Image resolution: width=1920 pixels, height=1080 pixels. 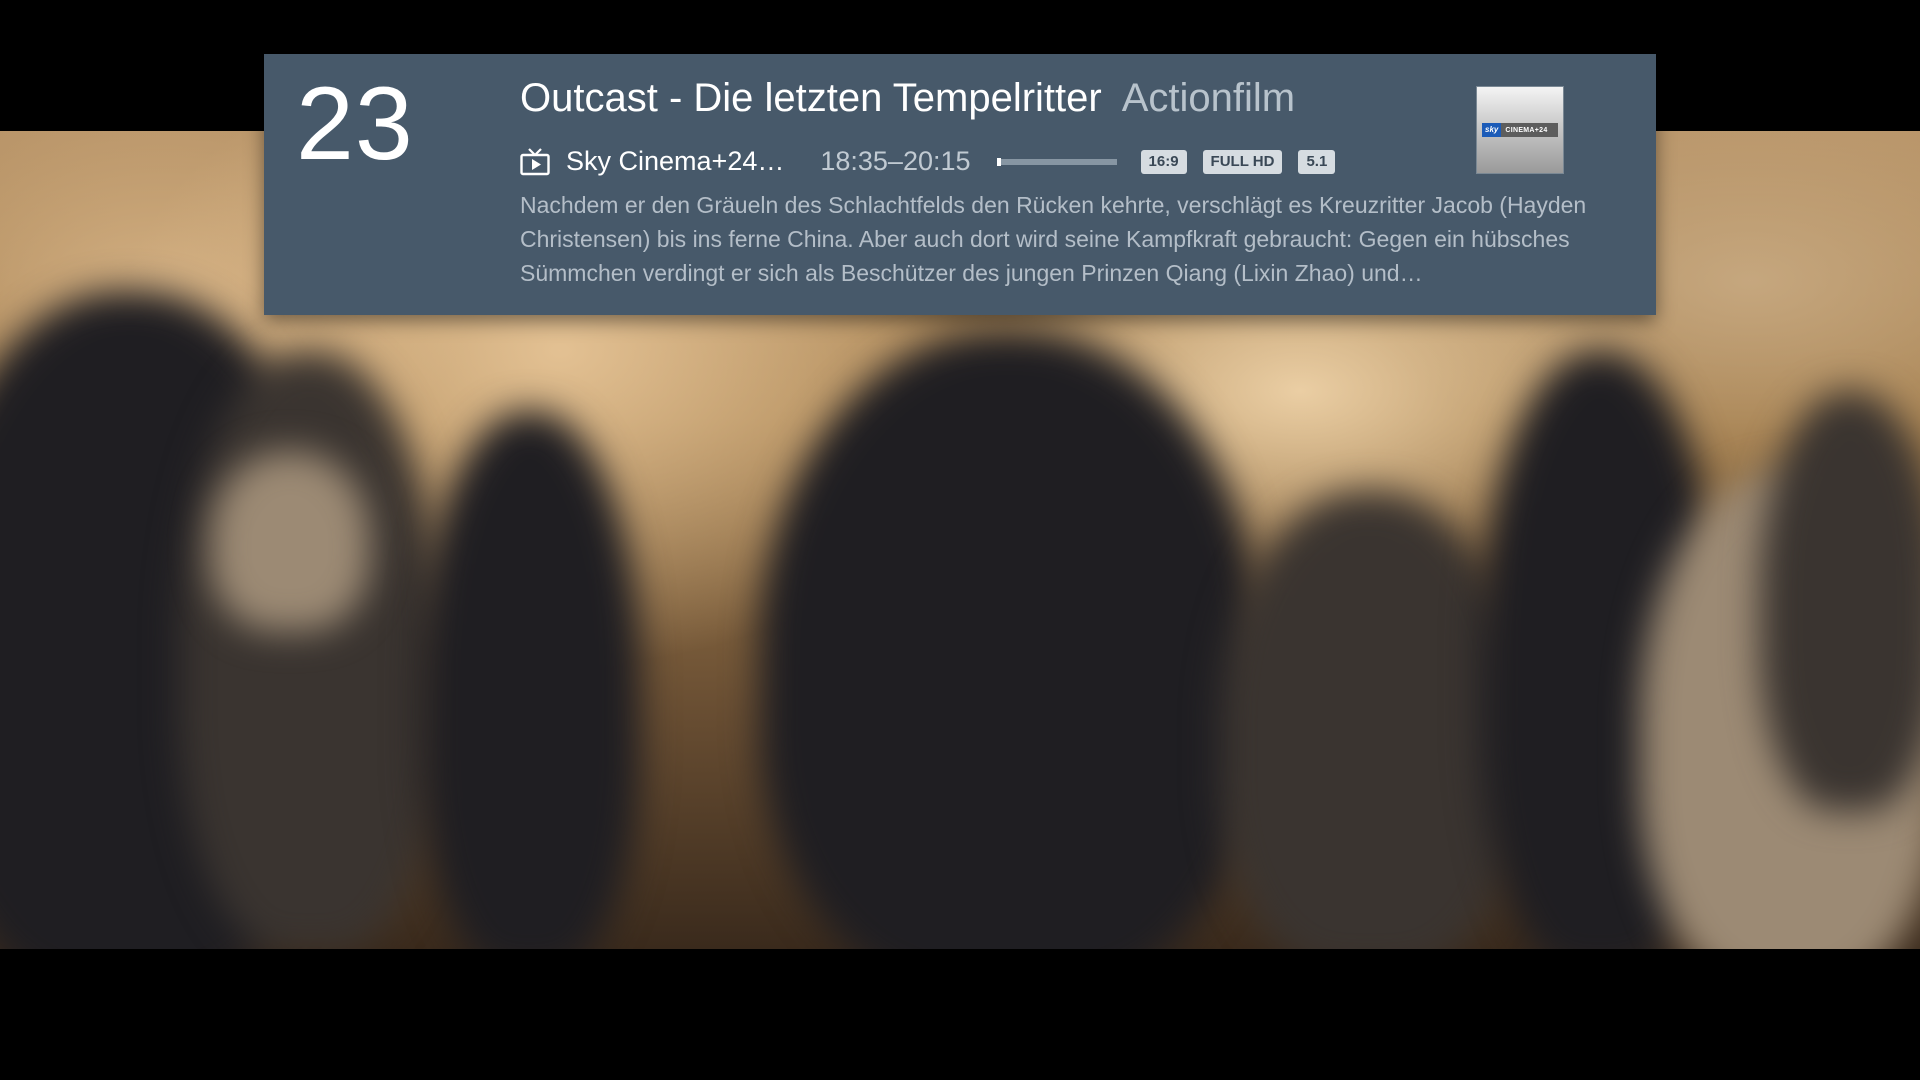 What do you see at coordinates (999, 161) in the screenshot?
I see `program-progress-fill` at bounding box center [999, 161].